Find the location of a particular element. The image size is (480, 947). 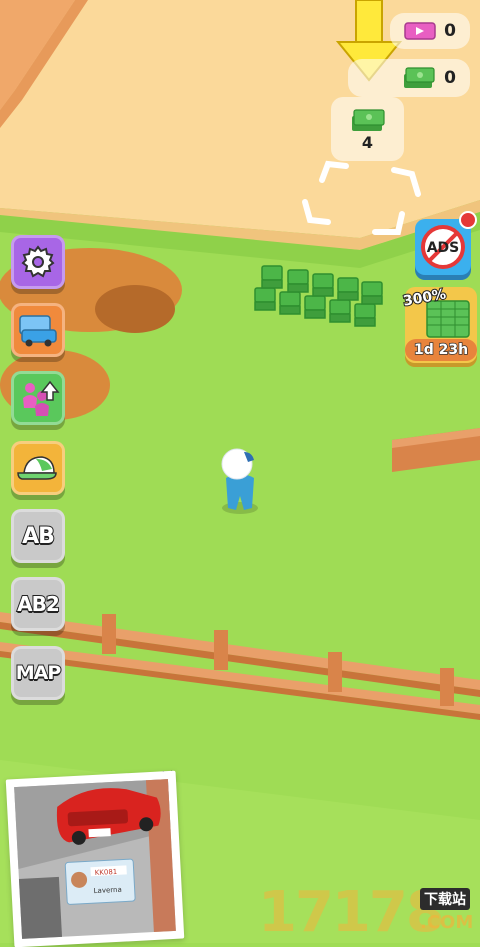

staff-upgrade-icon is located at coordinates (41, 398).